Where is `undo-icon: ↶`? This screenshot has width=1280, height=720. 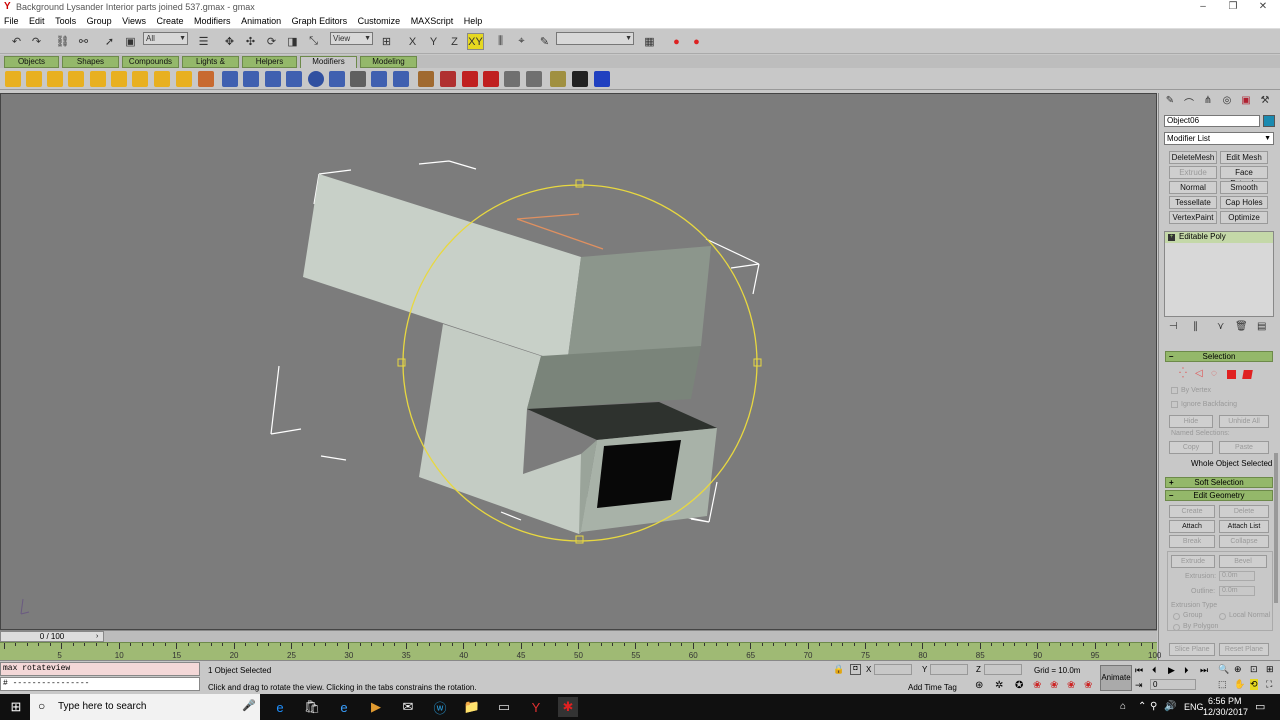
undo-icon: ↶ is located at coordinates (16, 41).